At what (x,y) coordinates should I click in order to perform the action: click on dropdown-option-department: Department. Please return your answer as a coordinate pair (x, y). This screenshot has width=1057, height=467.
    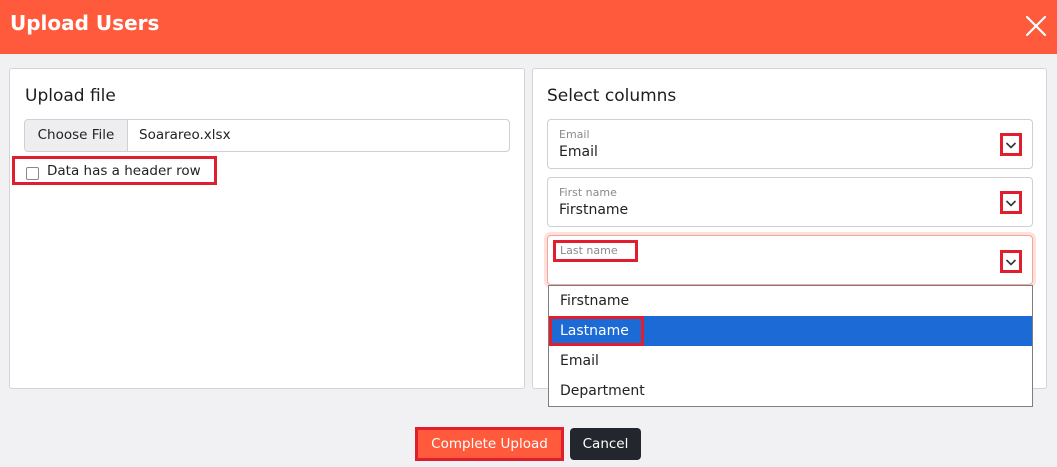
    Looking at the image, I should click on (790, 391).